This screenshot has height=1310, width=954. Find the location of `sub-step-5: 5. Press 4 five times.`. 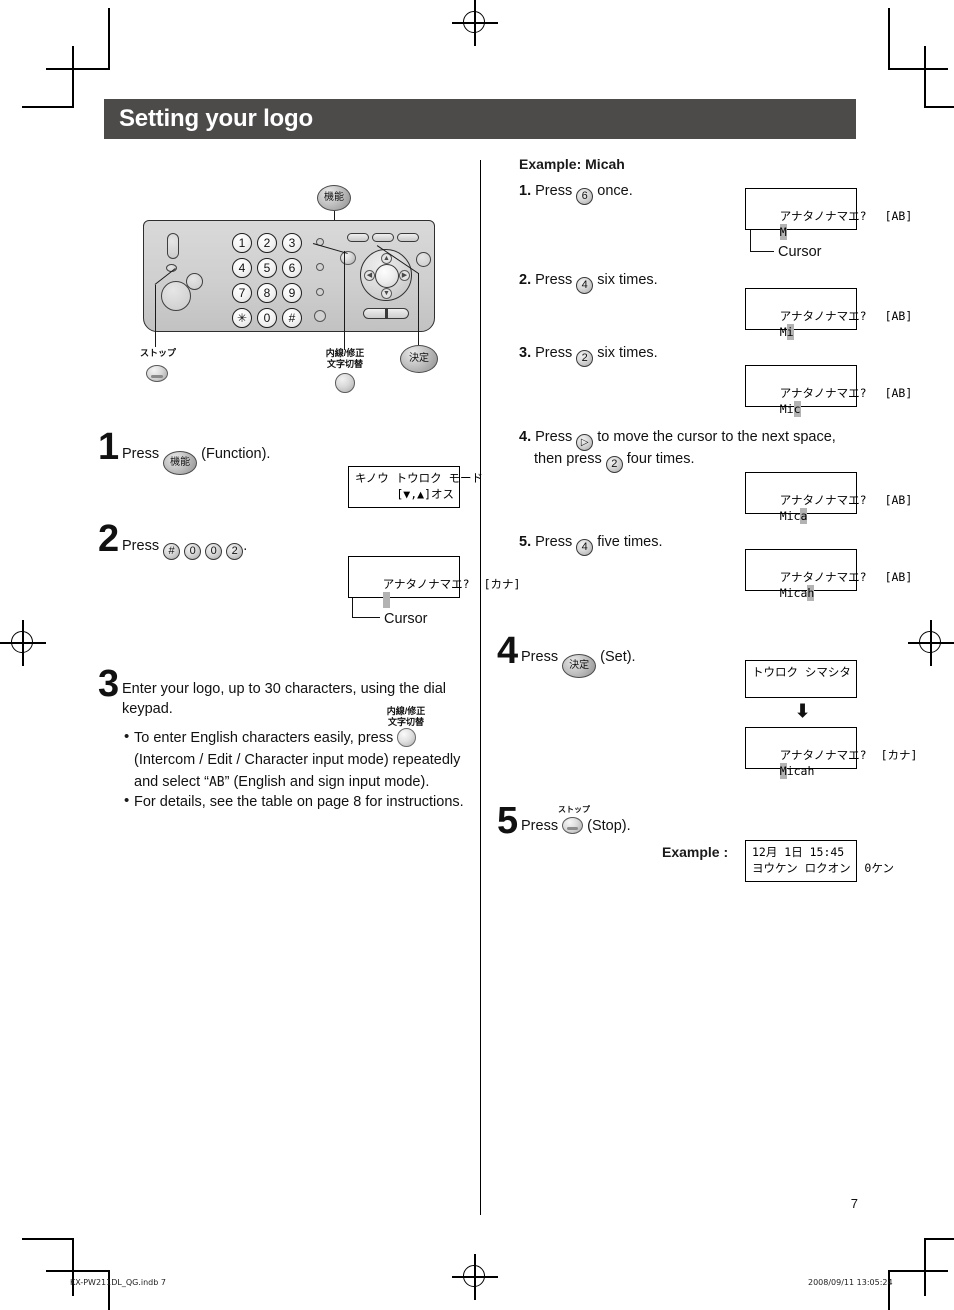

sub-step-5: 5. Press 4 five times. is located at coordinates (591, 543).